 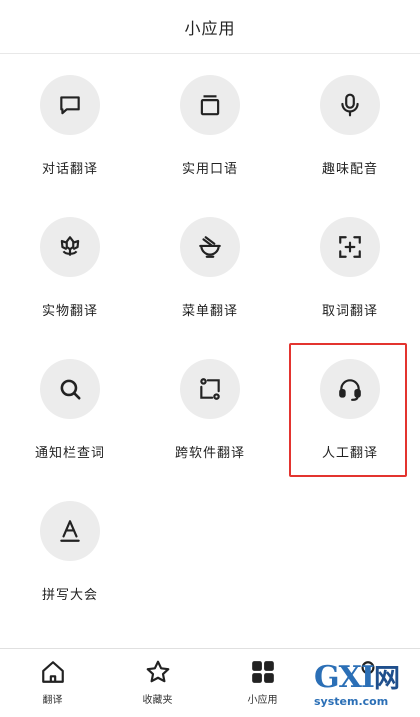 I want to click on scan-add-icon, so click(x=350, y=247).